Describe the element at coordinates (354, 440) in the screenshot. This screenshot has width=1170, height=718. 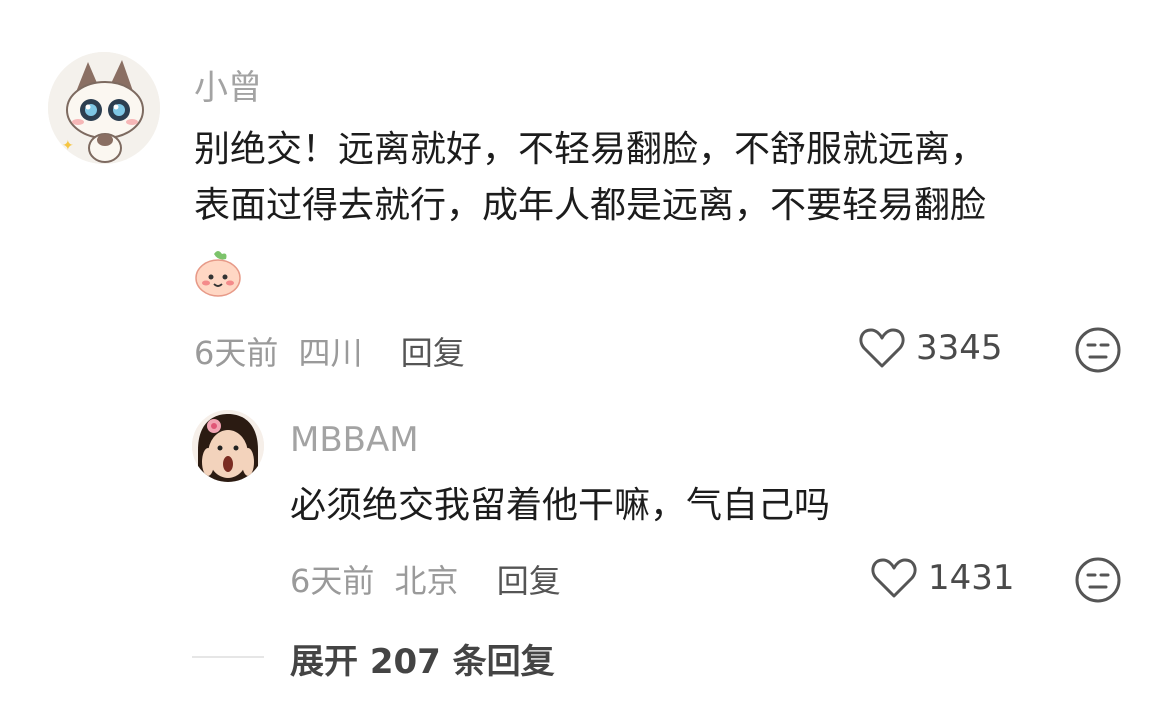
I see `username: MBBAM` at that location.